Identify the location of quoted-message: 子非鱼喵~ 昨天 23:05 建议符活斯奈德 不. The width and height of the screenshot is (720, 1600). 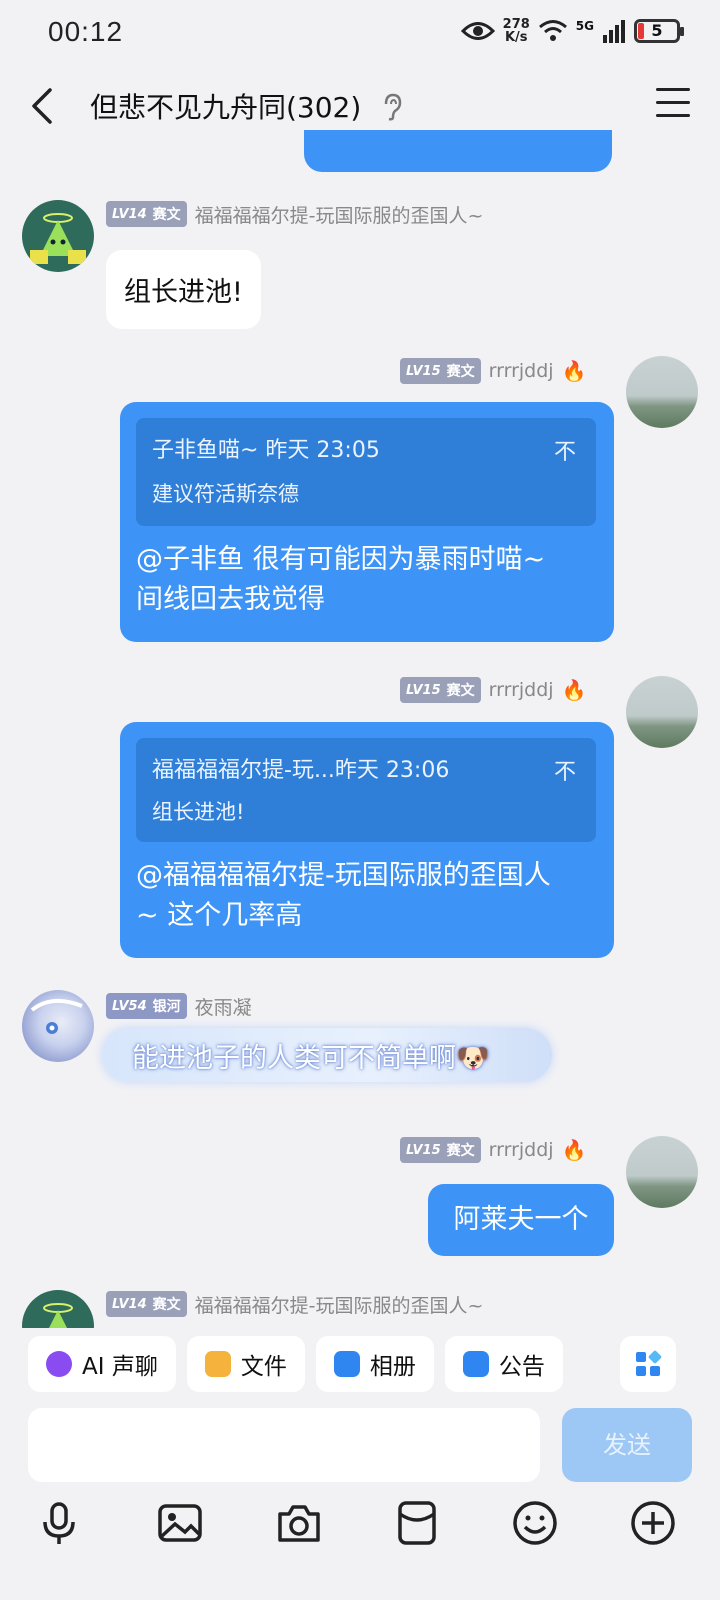
(366, 472).